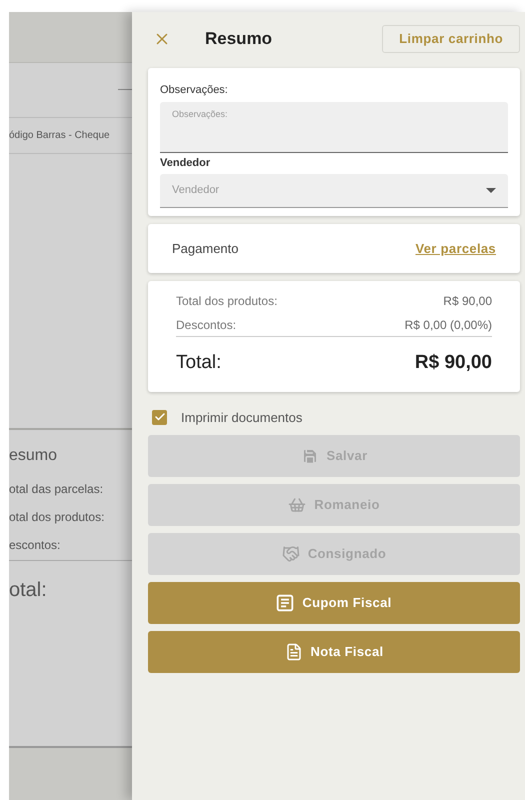  Describe the element at coordinates (285, 603) in the screenshot. I see `receipt-icon` at that location.